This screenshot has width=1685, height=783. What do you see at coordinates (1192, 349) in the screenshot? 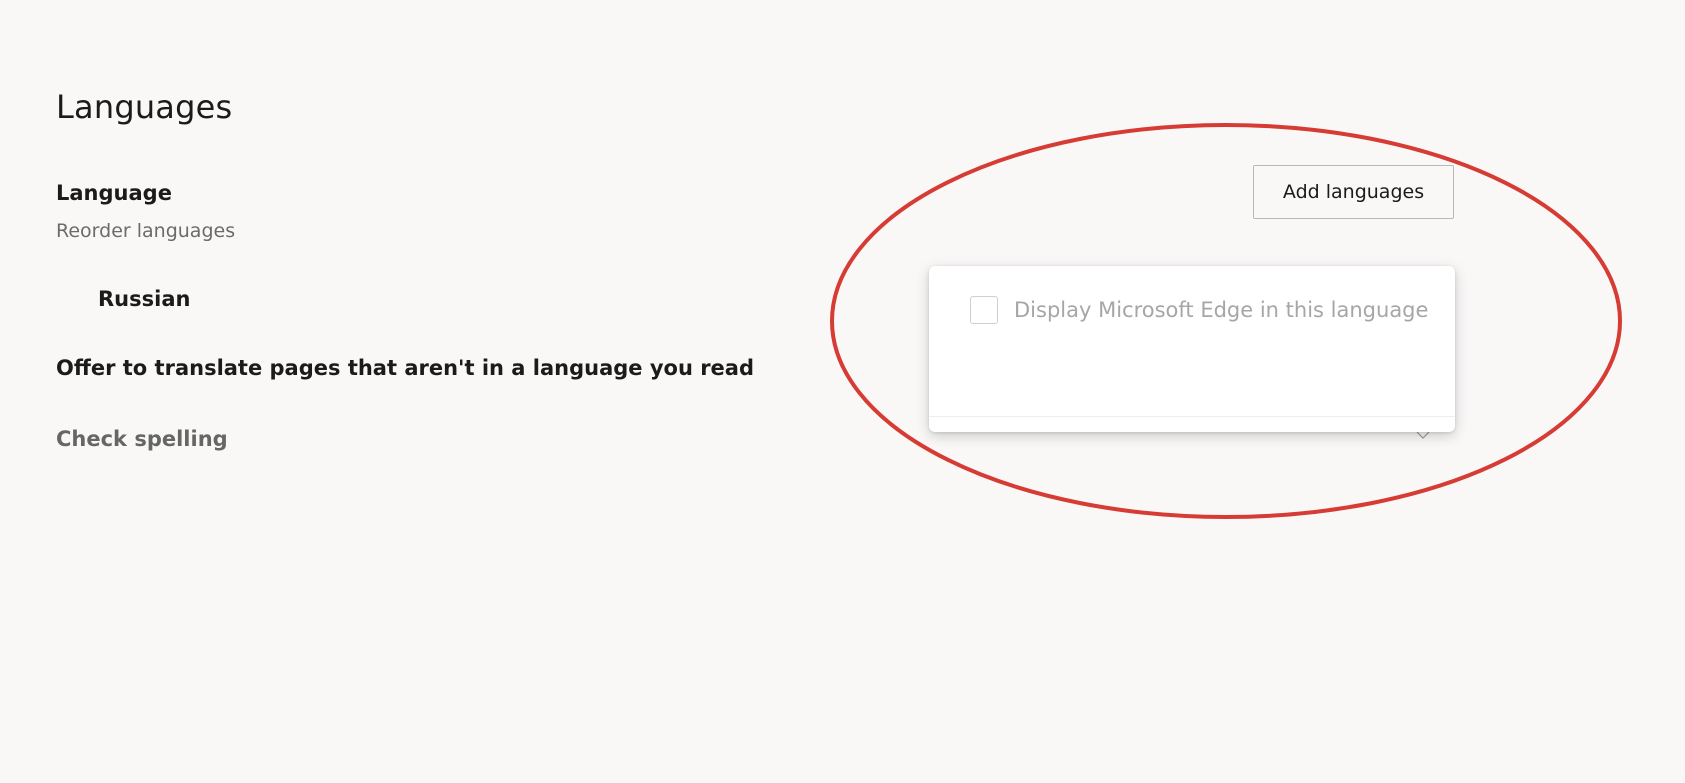
I see `language-options-flyout: Display Microsoft Edge in this language` at bounding box center [1192, 349].